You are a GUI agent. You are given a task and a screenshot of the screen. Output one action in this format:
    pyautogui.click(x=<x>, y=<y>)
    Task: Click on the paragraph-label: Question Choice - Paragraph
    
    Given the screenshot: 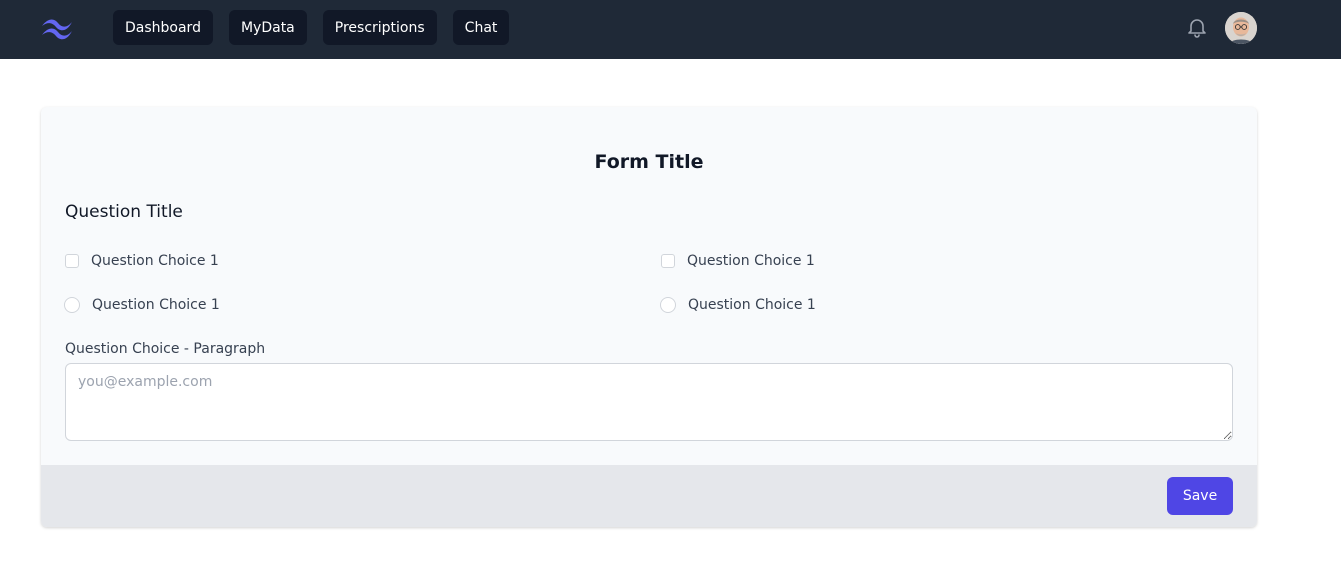 What is the action you would take?
    pyautogui.click(x=165, y=349)
    